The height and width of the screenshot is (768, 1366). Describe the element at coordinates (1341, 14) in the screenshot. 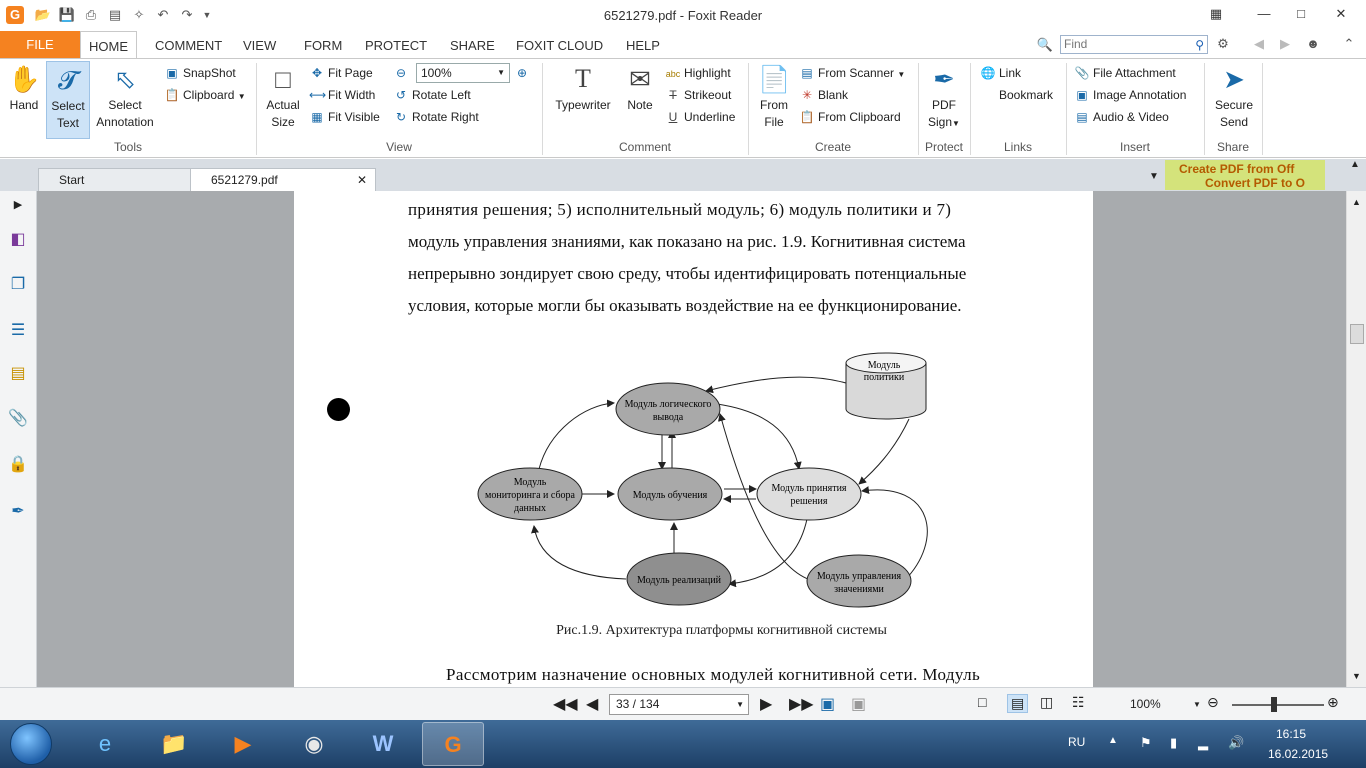

I see `close-button: ✕` at that location.